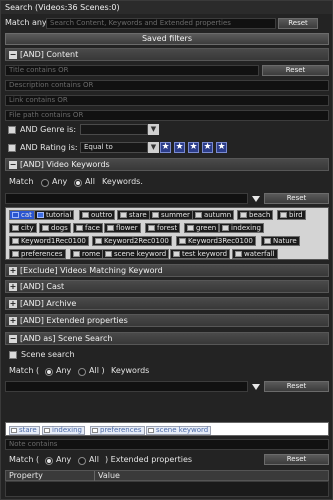  Describe the element at coordinates (122, 228) in the screenshot. I see `keyword-tag: flower` at that location.